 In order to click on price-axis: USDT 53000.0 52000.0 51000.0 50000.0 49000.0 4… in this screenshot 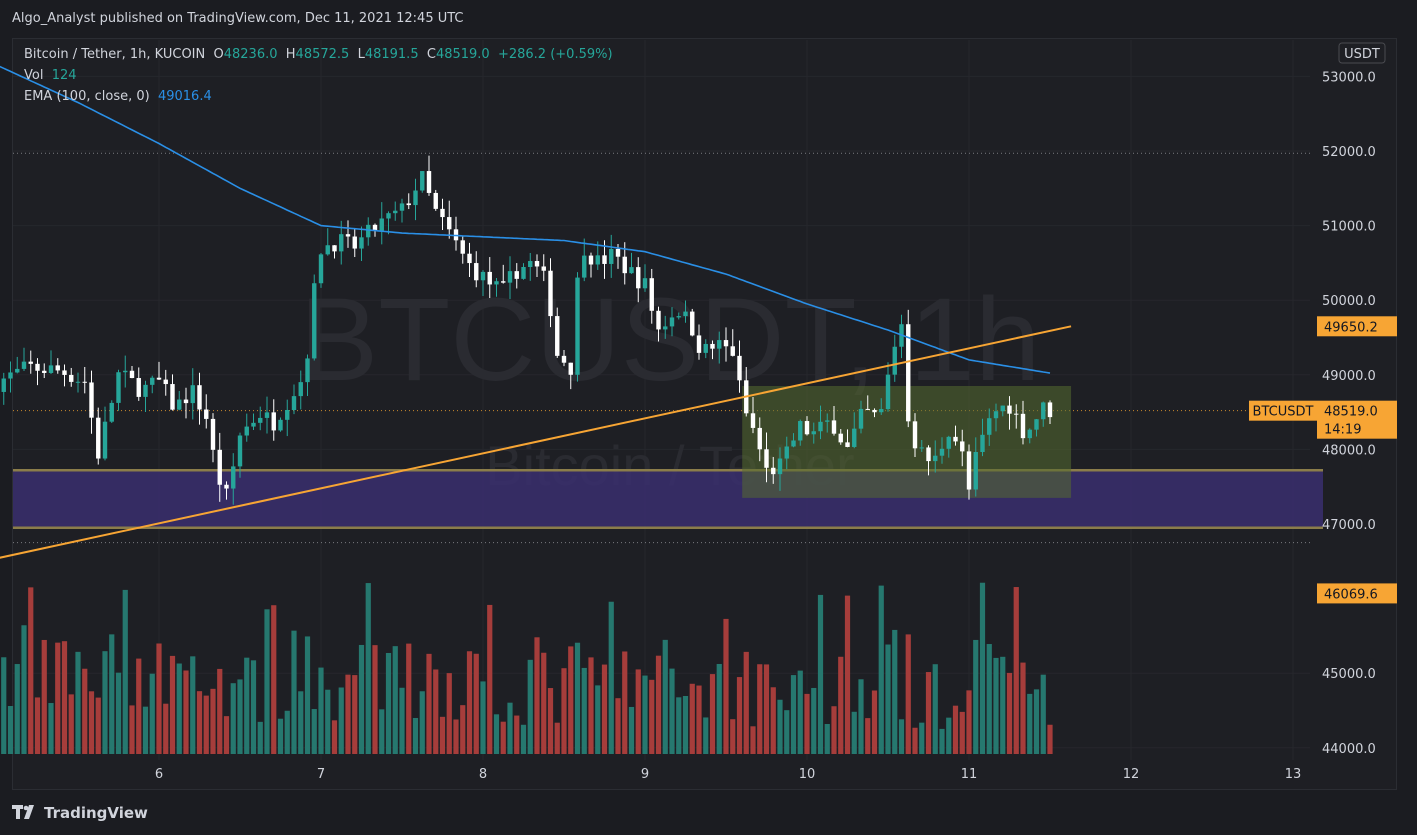, I will do `click(1354, 399)`.